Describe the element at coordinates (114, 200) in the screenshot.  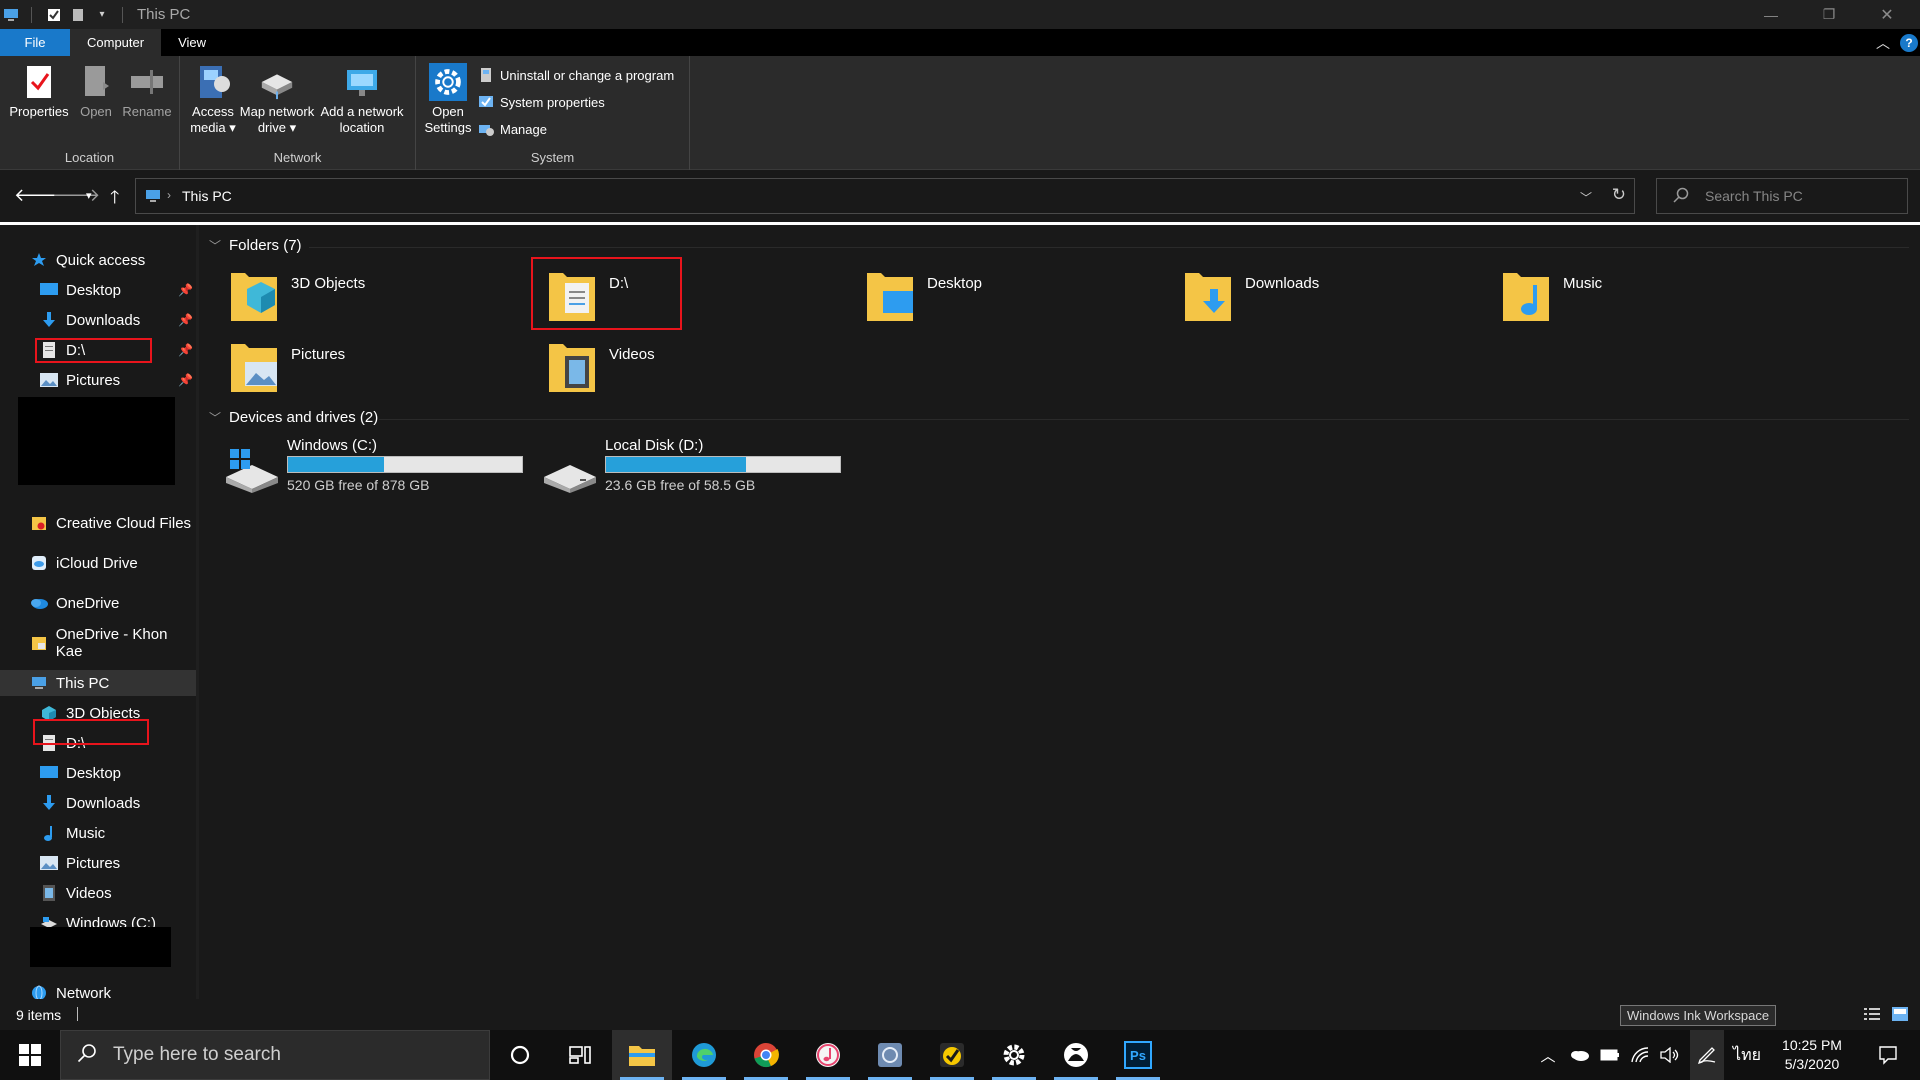
I see `up-arrow-icon: 🡑` at that location.